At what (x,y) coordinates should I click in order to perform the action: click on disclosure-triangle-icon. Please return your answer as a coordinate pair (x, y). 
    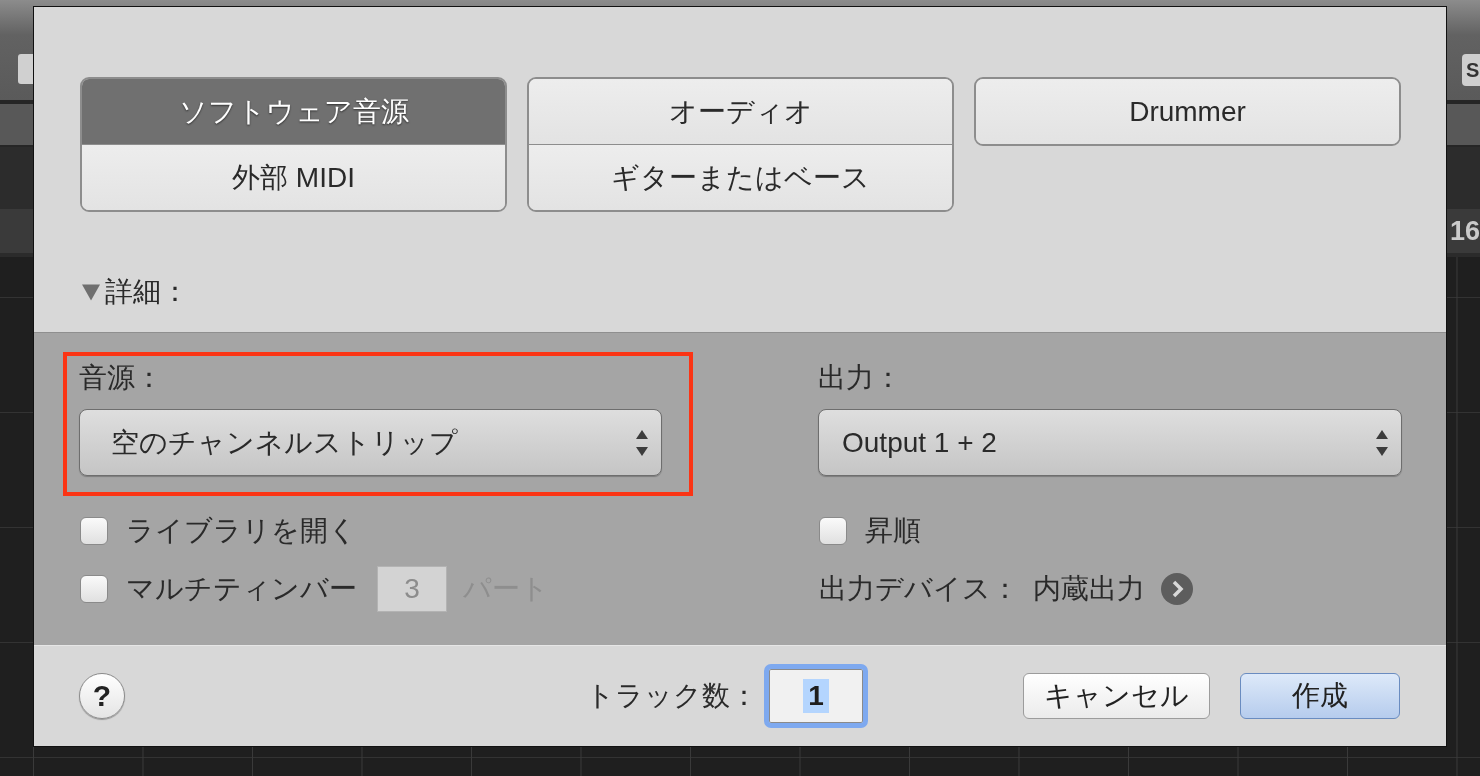
    Looking at the image, I should click on (91, 292).